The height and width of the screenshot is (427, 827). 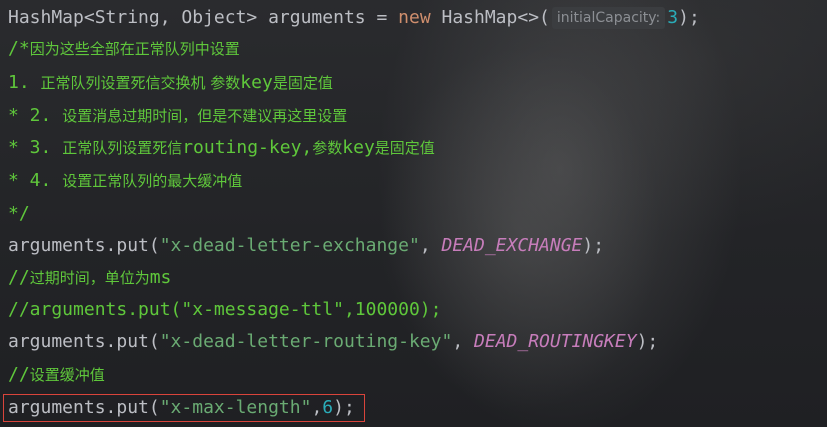 What do you see at coordinates (35, 115) in the screenshot?
I see `comment-prefix: * 2.` at bounding box center [35, 115].